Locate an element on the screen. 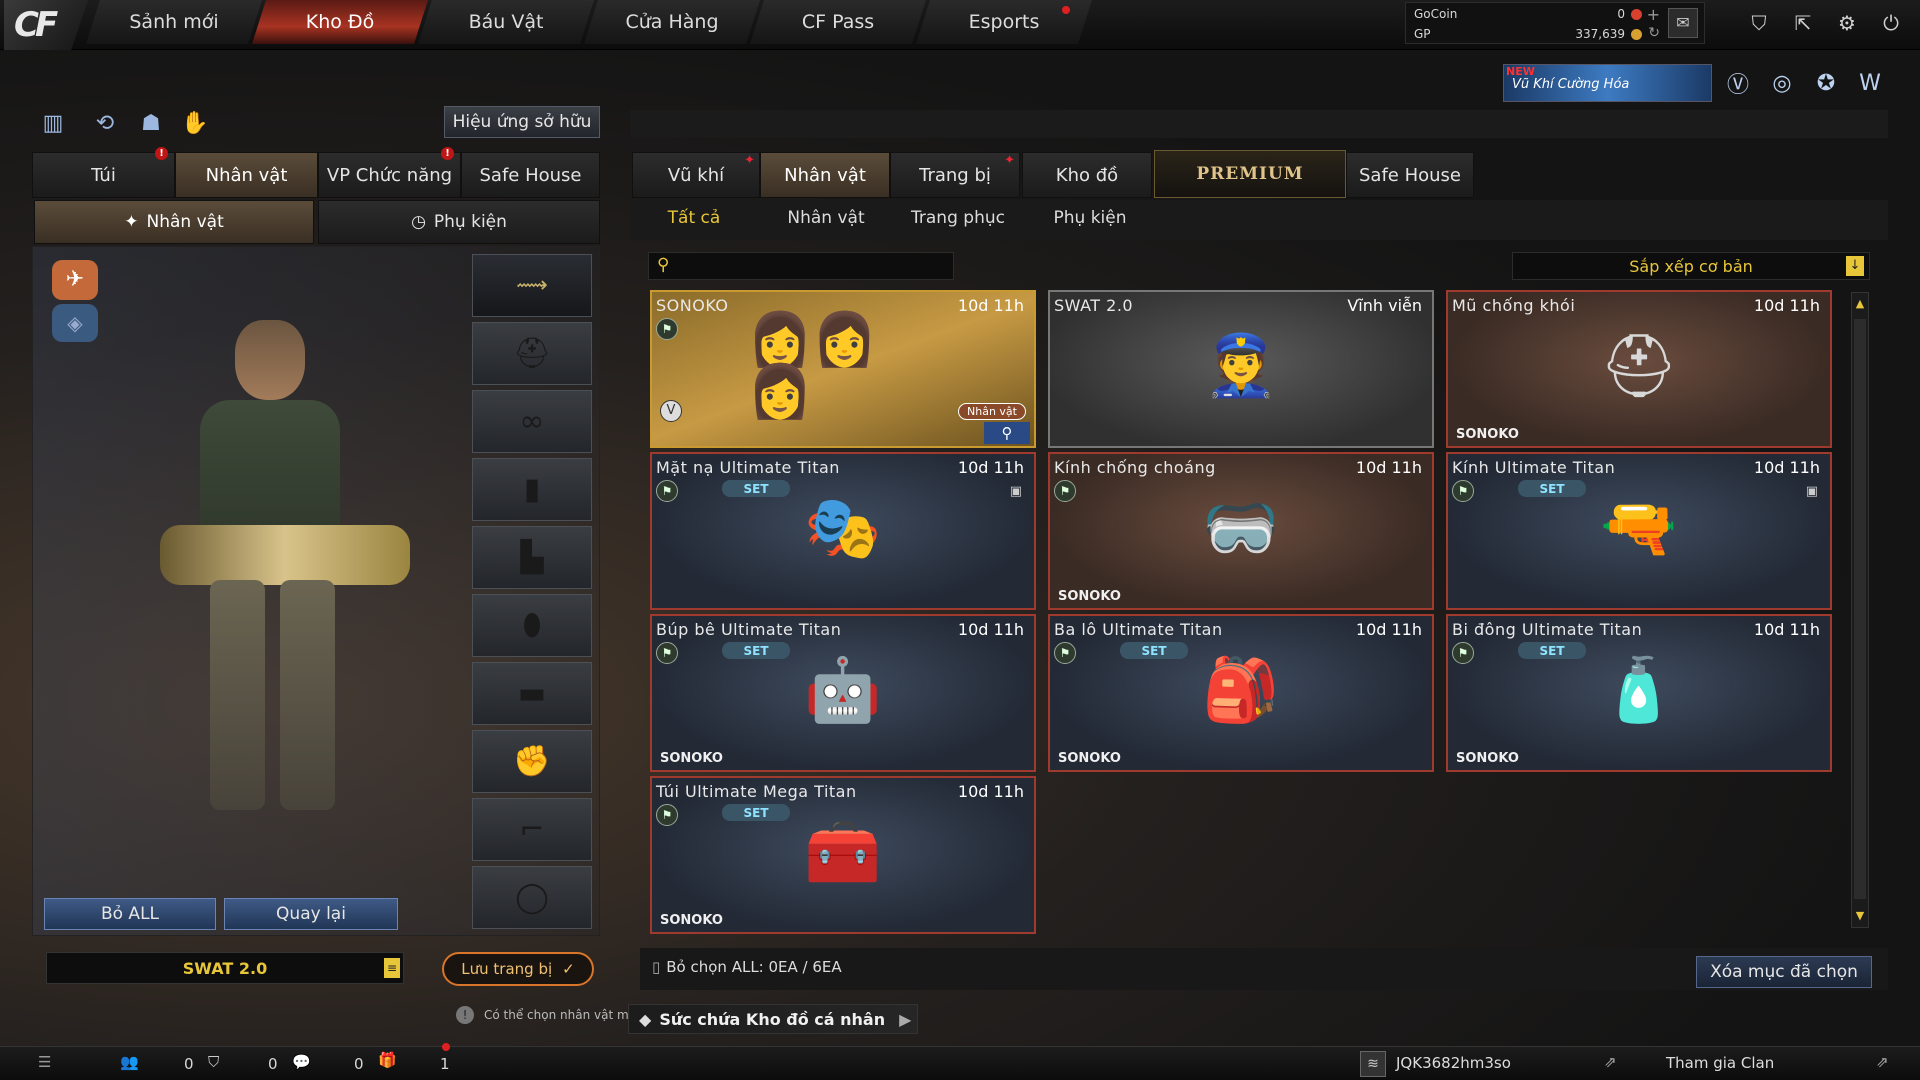 This screenshot has height=1080, width=1920. item-scrollbar: ▲ ▼ is located at coordinates (1860, 610).